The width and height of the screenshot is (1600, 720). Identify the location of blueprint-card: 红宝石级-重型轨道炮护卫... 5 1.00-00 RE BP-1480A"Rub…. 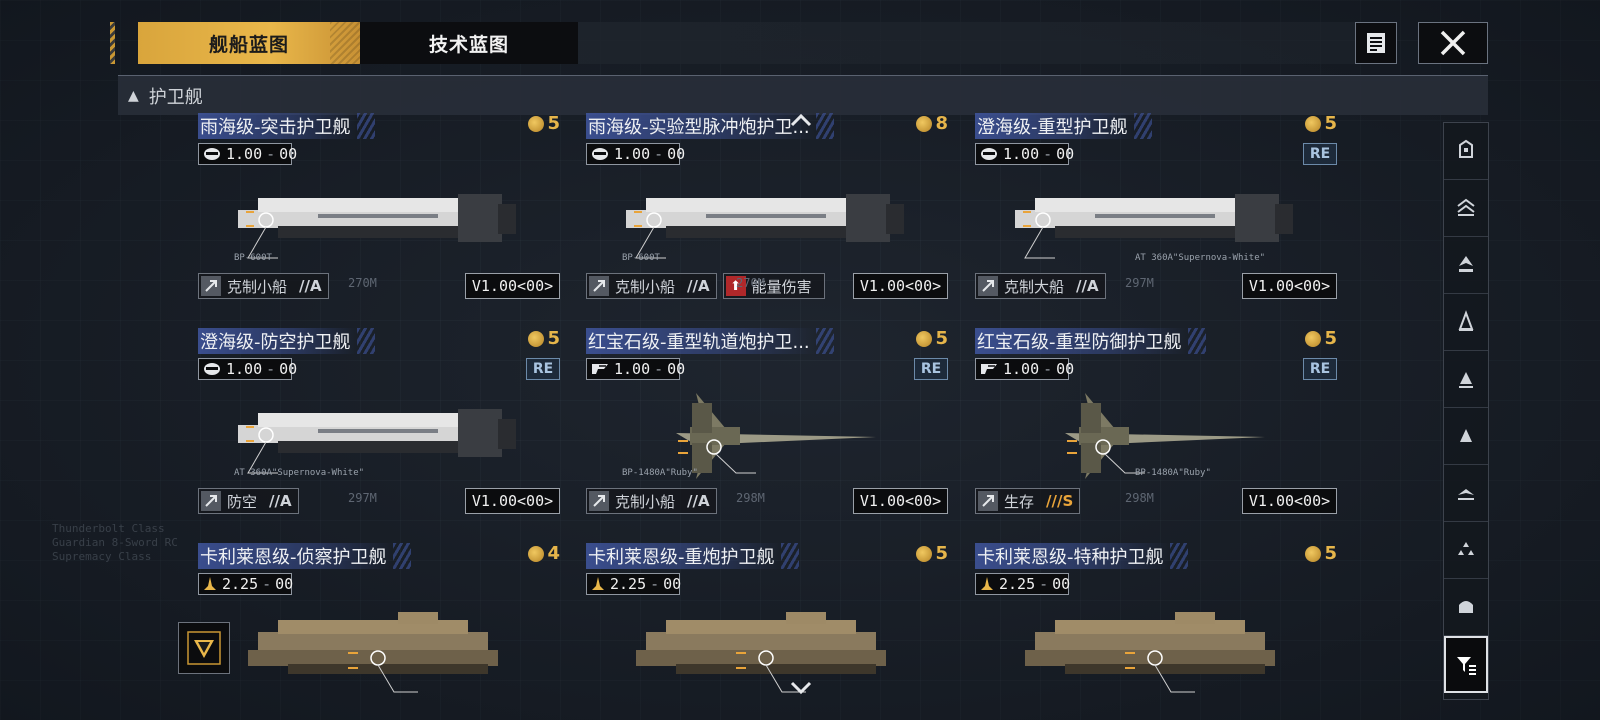
(767, 428).